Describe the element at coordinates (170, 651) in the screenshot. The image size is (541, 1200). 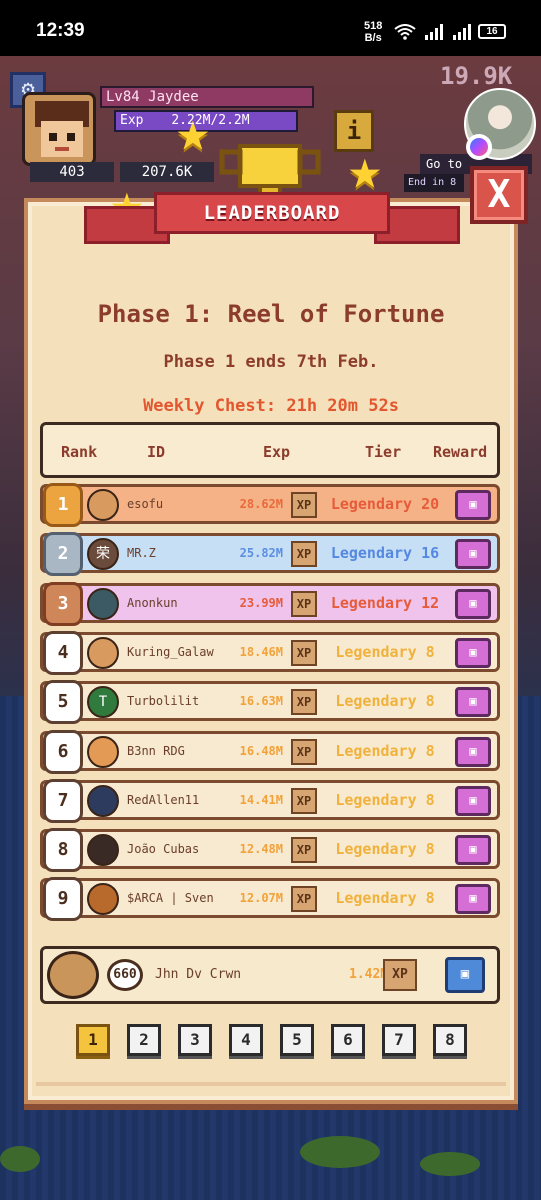
I see `player-name: Kuring_Galaw` at that location.